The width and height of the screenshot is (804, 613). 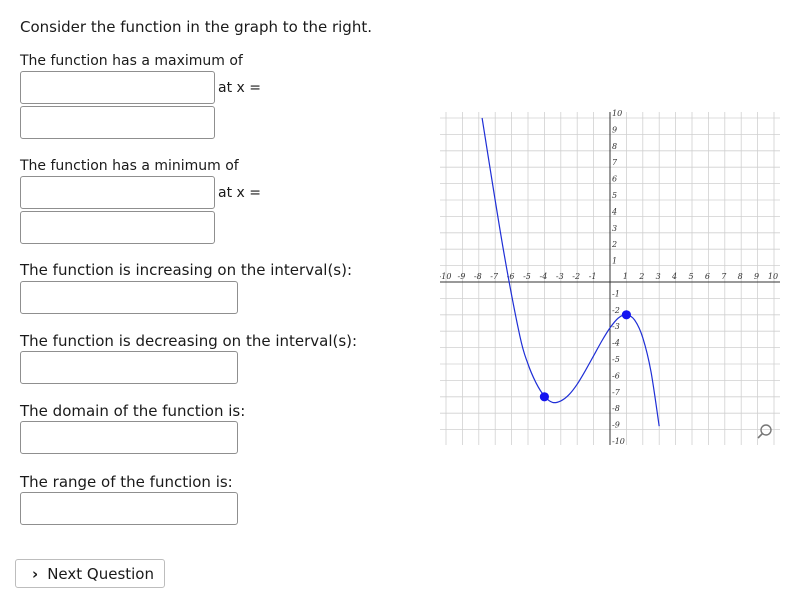 What do you see at coordinates (129, 166) in the screenshot?
I see `minimum-label: The function has a minimum of` at bounding box center [129, 166].